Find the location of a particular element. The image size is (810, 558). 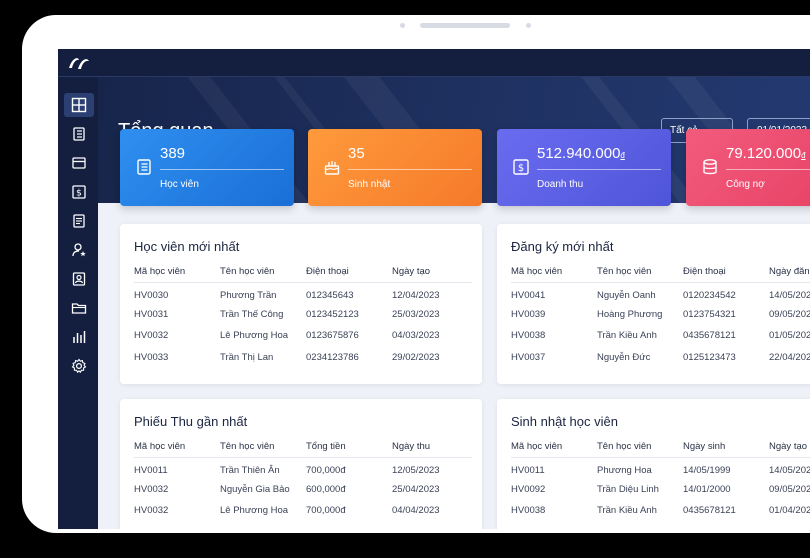

speaker-notch is located at coordinates (465, 25).